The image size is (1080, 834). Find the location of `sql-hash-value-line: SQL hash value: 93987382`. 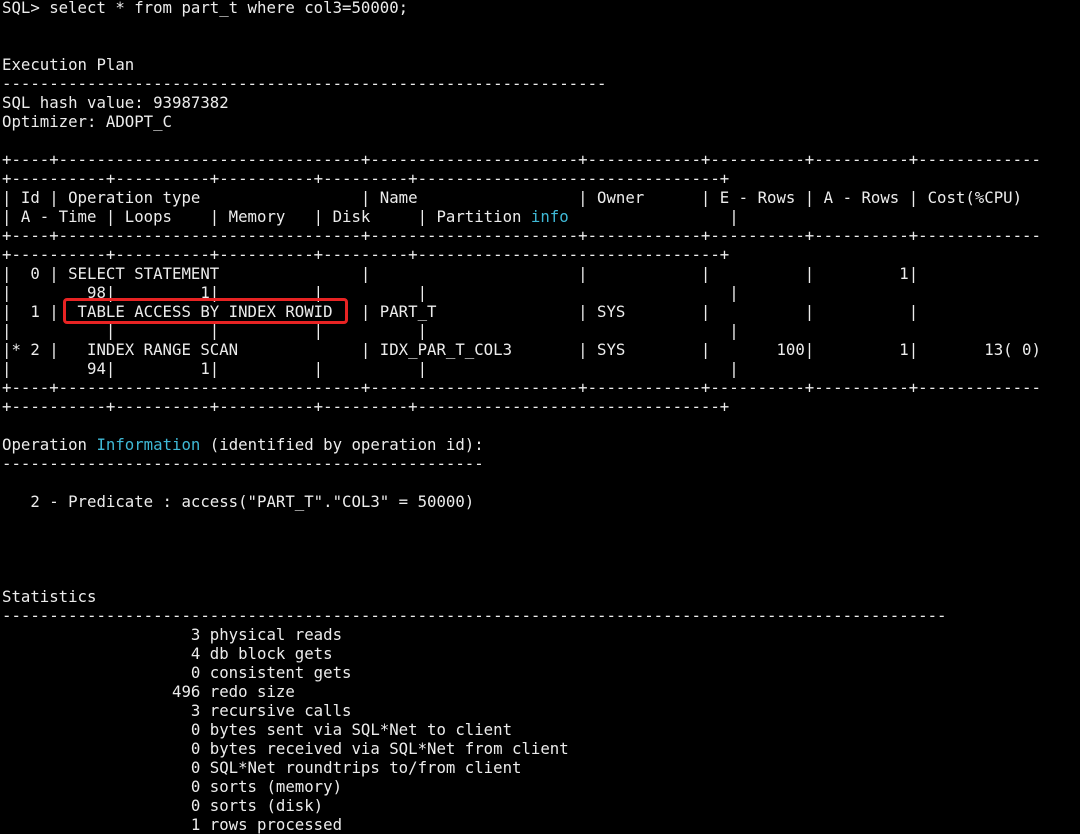

sql-hash-value-line: SQL hash value: 93987382 is located at coordinates (115, 102).